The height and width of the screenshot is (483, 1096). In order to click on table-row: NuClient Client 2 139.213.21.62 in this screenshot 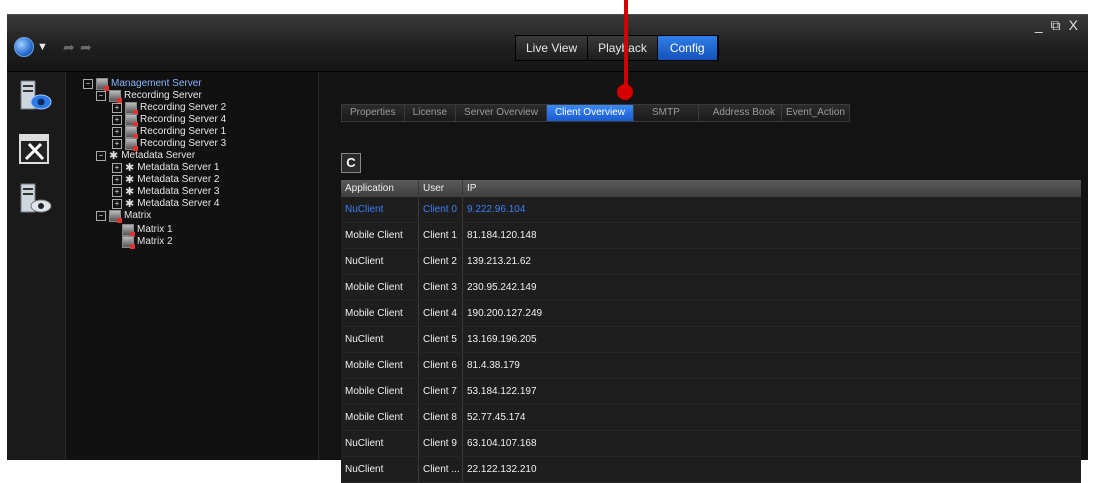, I will do `click(711, 262)`.